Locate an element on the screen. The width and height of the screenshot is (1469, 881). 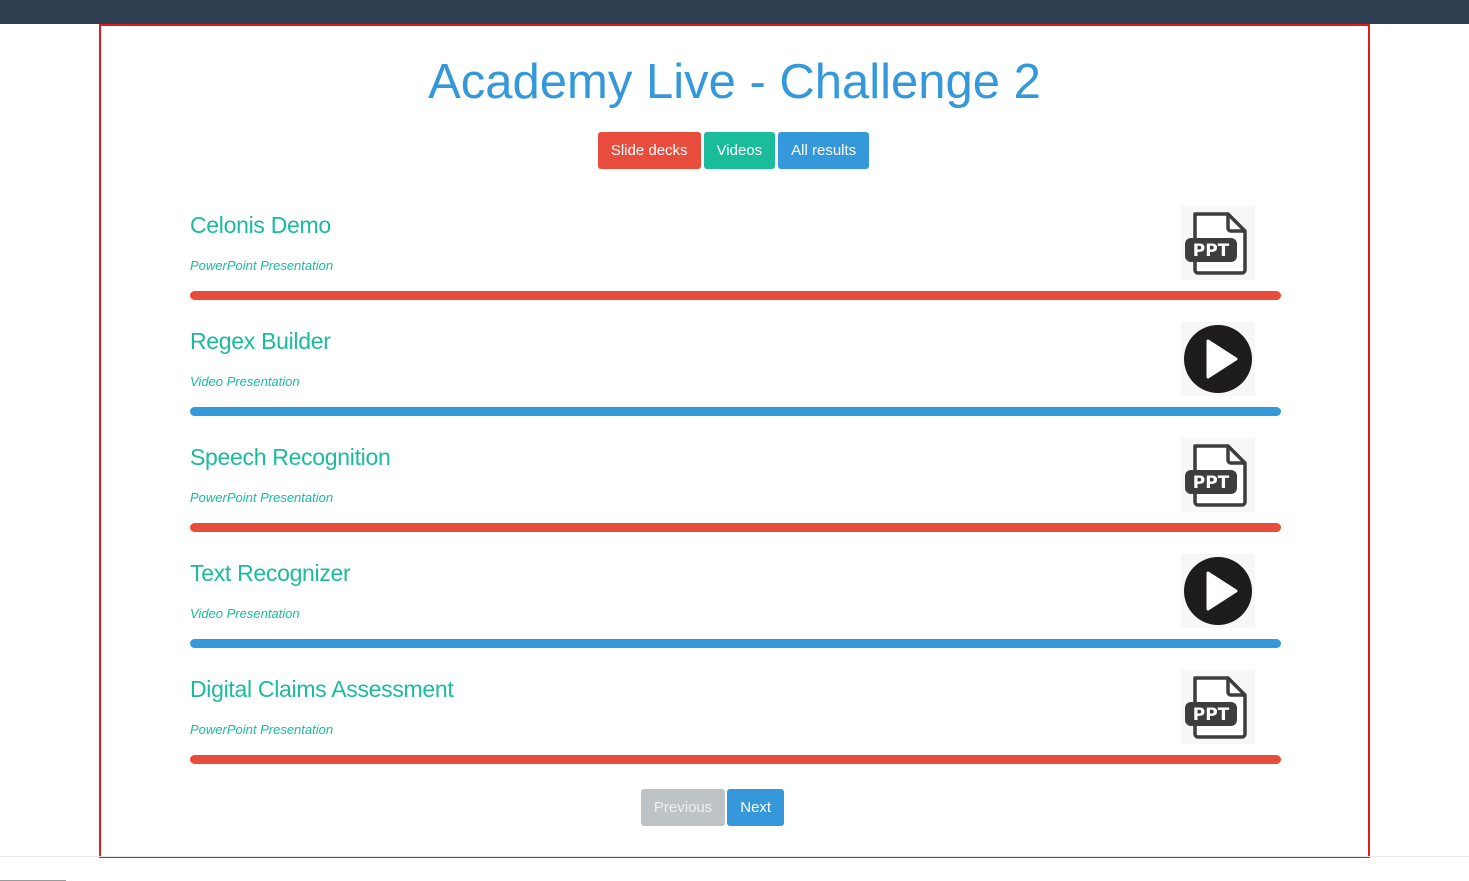
videos-button: Videos is located at coordinates (739, 150).